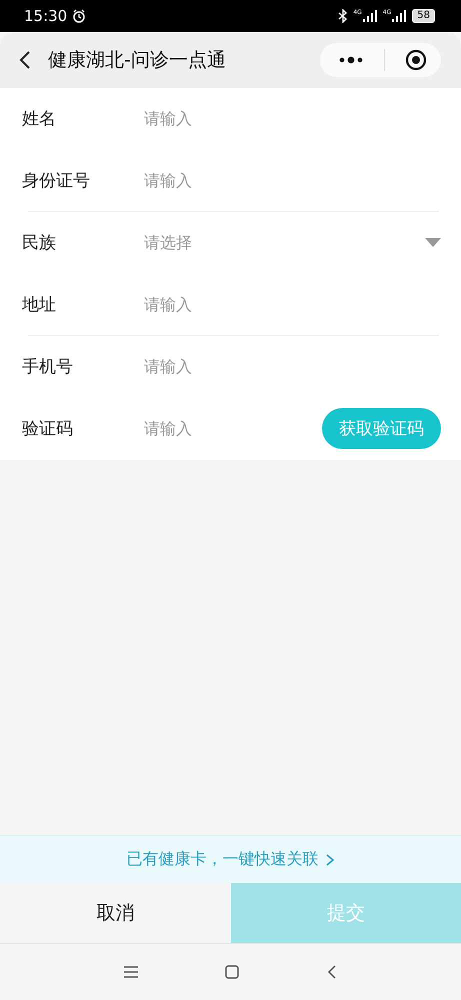  Describe the element at coordinates (131, 972) in the screenshot. I see `menu-icon` at that location.